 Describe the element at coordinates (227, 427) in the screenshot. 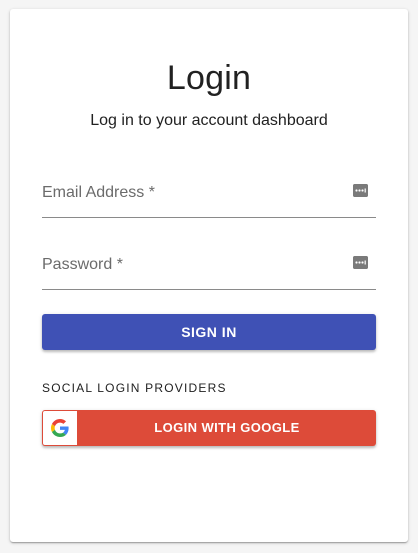

I see `google-login-label: LOGIN WITH GOOGLE` at that location.